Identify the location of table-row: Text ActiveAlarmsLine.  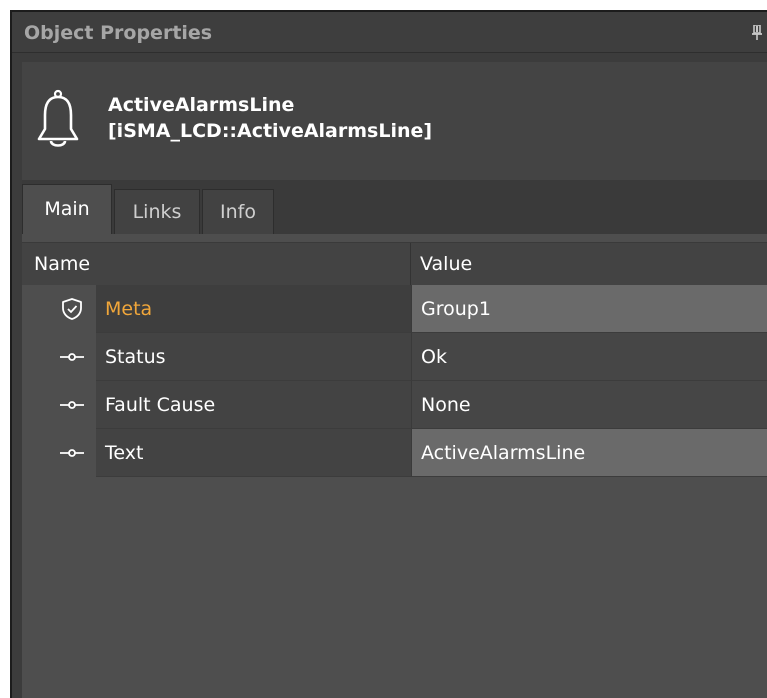
(394, 453).